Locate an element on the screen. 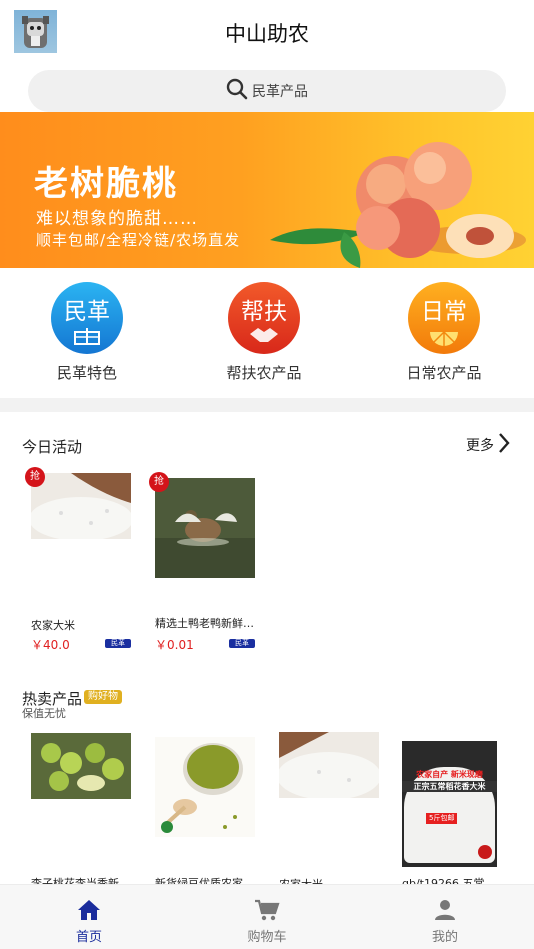  category-row: 民革 民革特色 帮扶 帮扶农产品 日常 日常农产品 is located at coordinates (267, 333).